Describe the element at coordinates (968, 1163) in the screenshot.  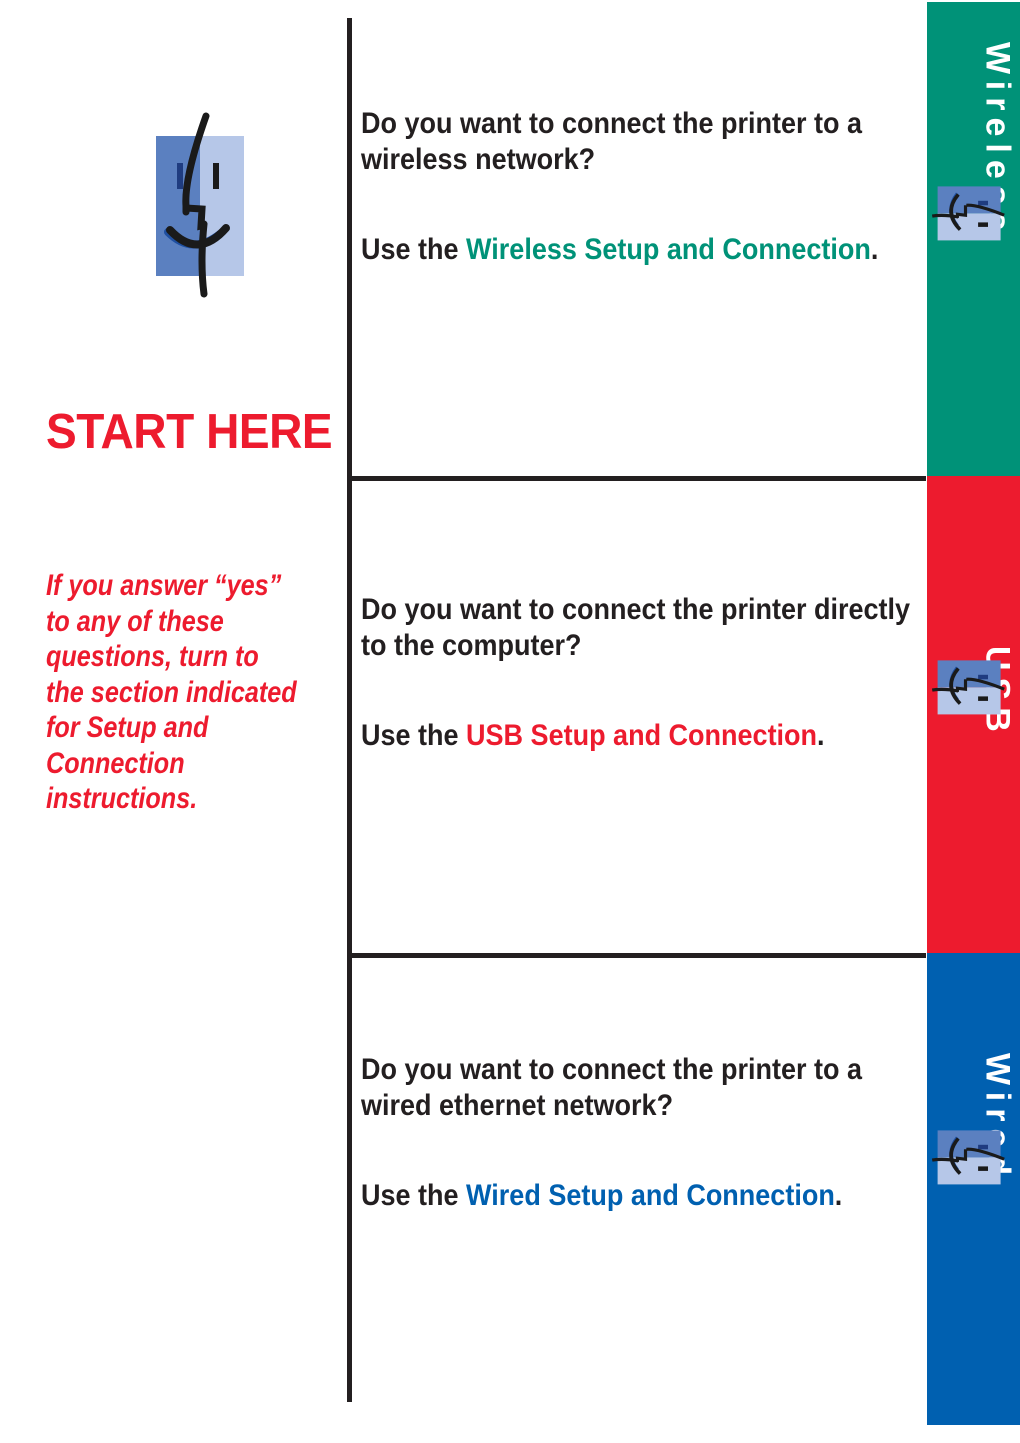
I see `tab-finder-icon-wired` at that location.